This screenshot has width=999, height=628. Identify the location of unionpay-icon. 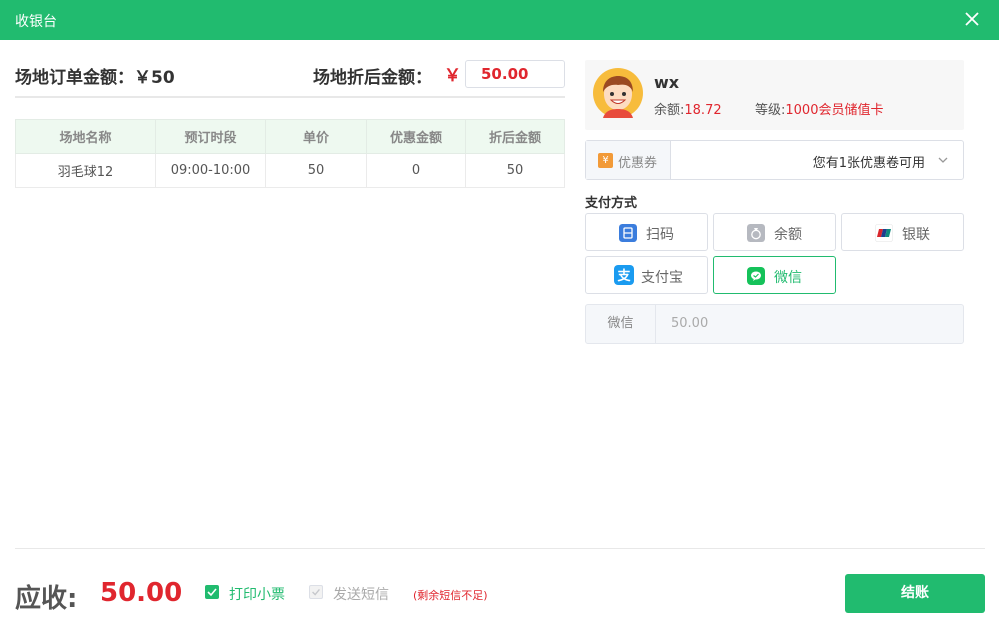
(884, 233).